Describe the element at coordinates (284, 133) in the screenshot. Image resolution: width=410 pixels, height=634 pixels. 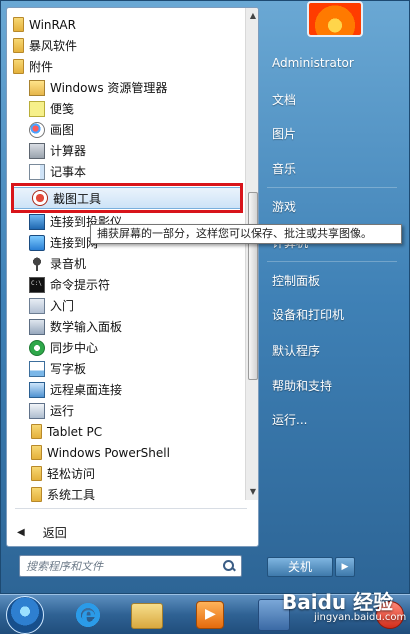
I see `right-item-pictures: 图片` at that location.